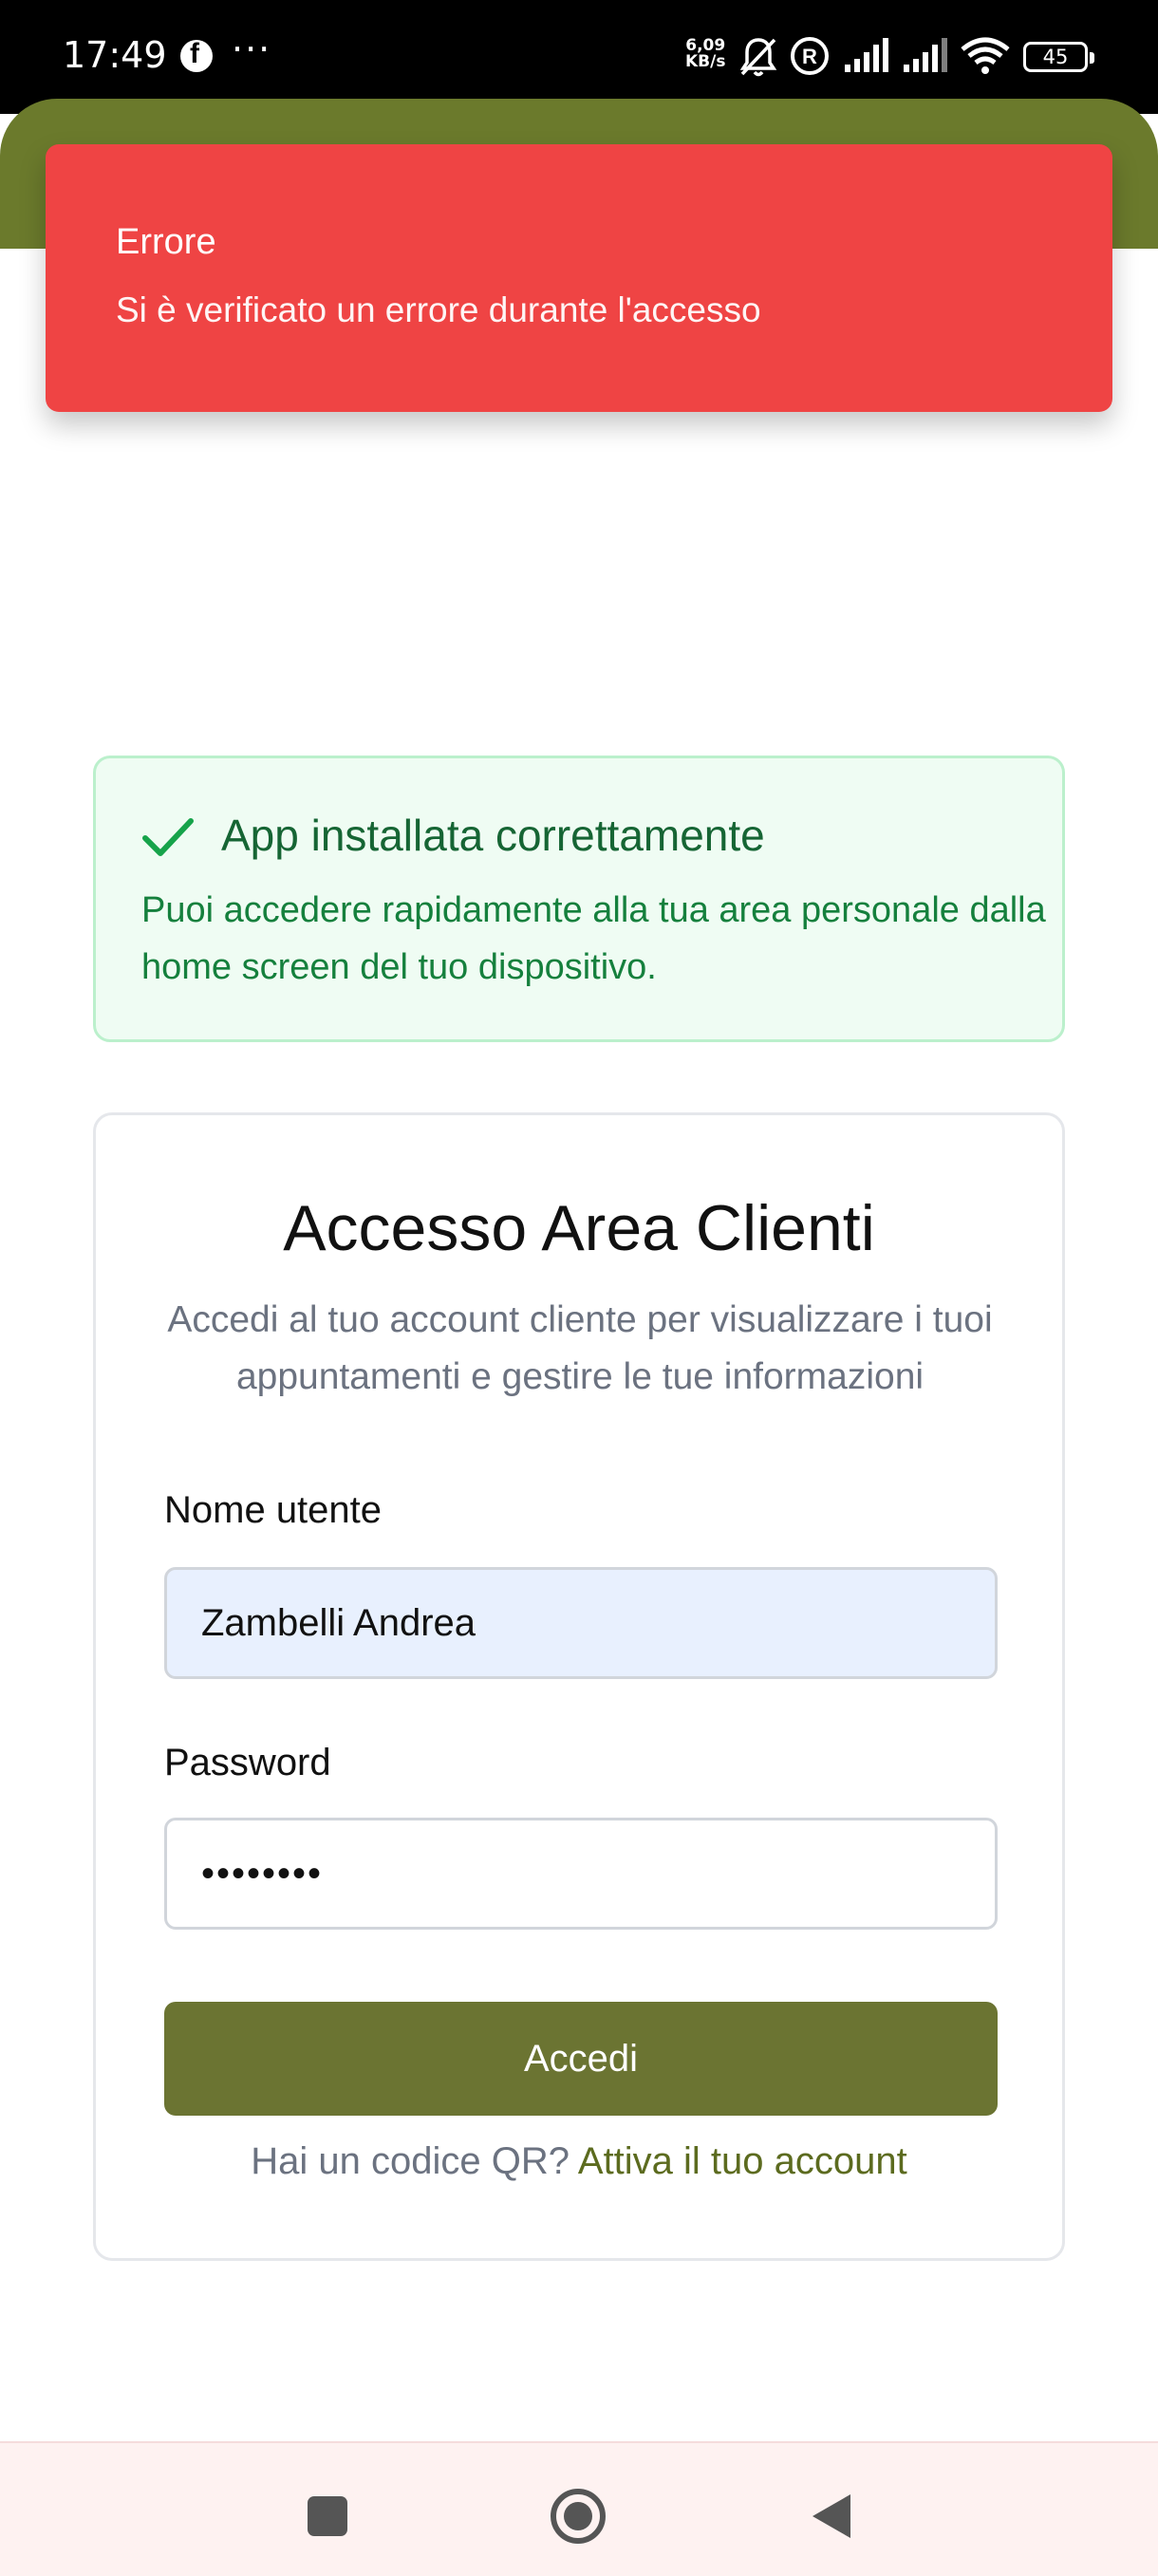 Image resolution: width=1158 pixels, height=2576 pixels. I want to click on network-speed: 6,09 KB/s, so click(705, 54).